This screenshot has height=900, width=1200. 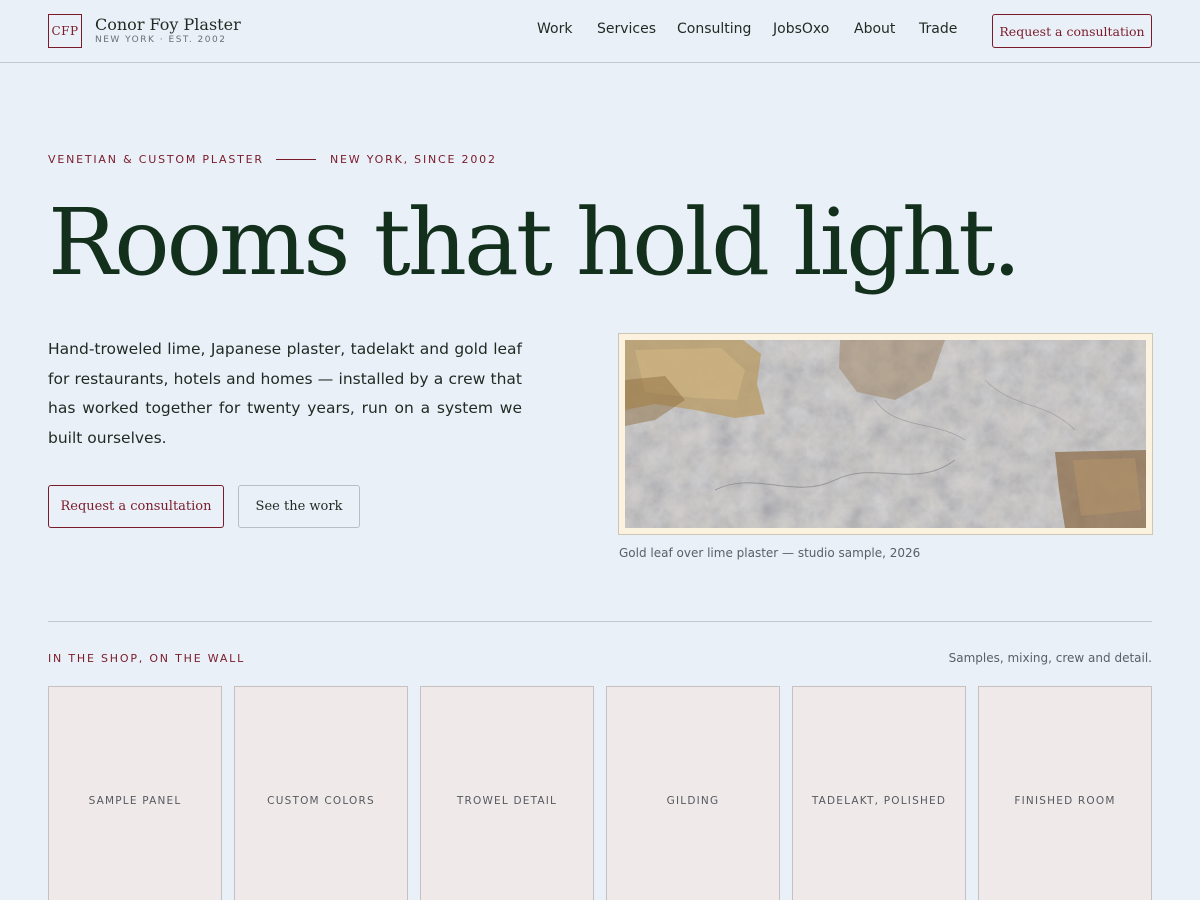 What do you see at coordinates (135, 793) in the screenshot?
I see `gallery-tile-sample-panel: SAMPLE PANEL` at bounding box center [135, 793].